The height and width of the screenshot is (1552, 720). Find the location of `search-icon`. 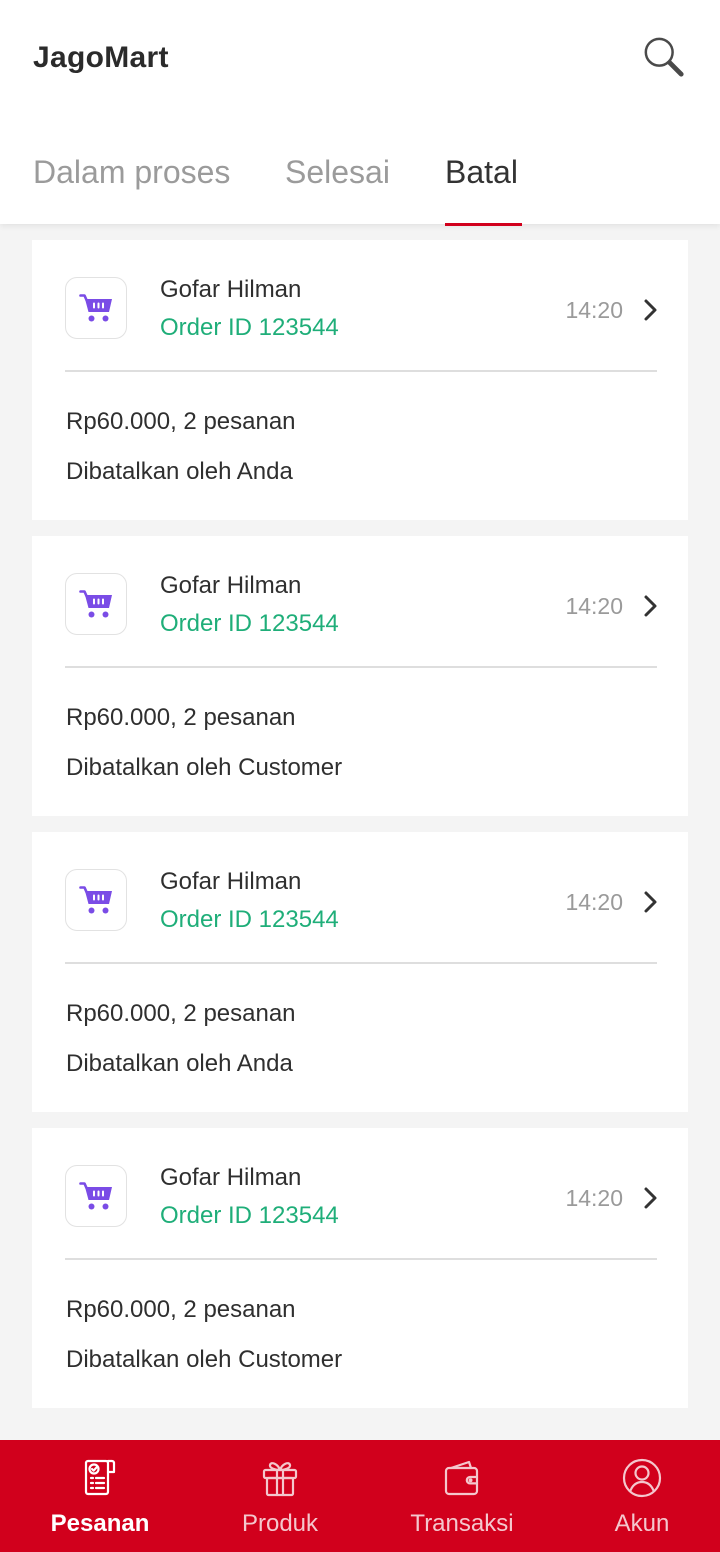

search-icon is located at coordinates (664, 57).